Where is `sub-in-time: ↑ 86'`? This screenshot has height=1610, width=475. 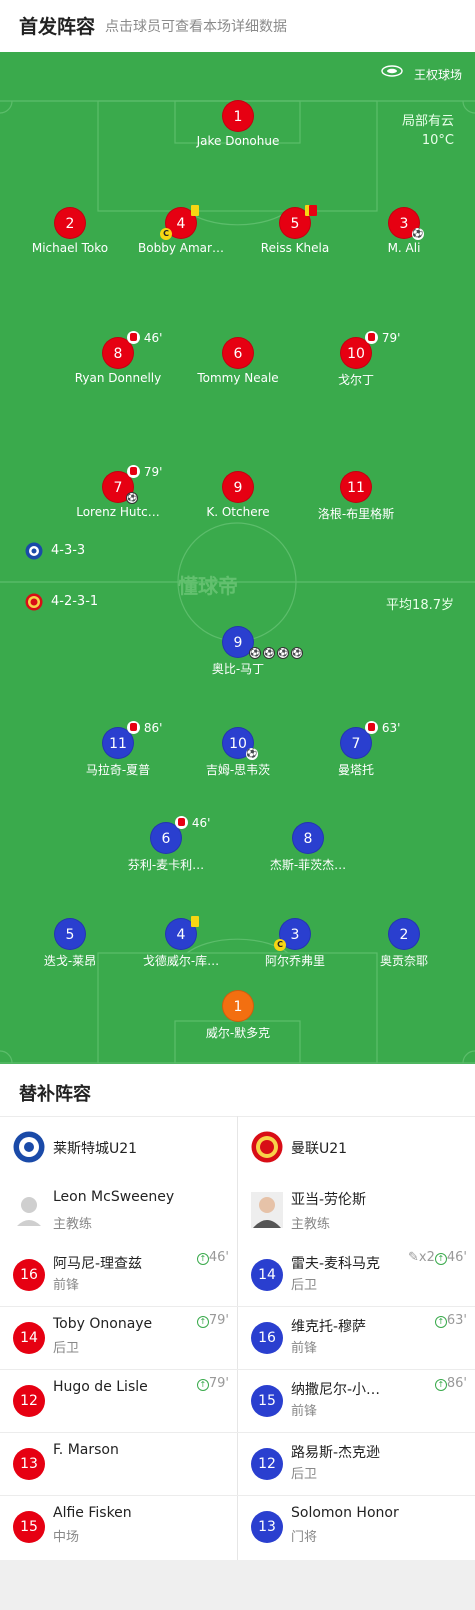
sub-in-time: ↑ 86' is located at coordinates (450, 1383).